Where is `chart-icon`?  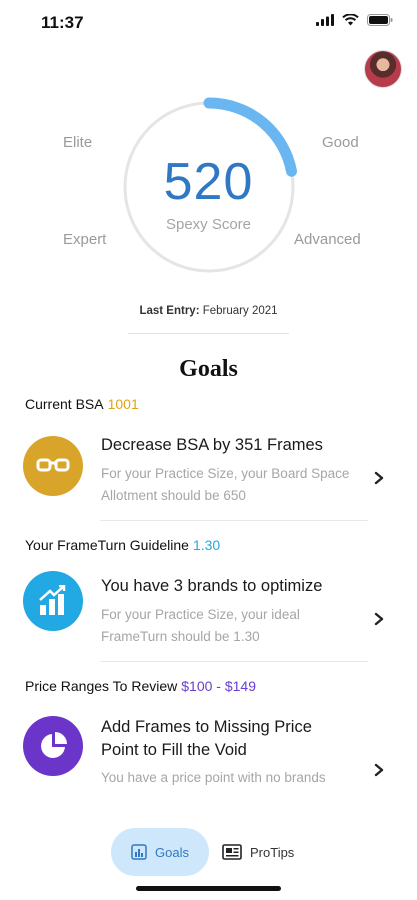
chart-icon is located at coordinates (139, 852).